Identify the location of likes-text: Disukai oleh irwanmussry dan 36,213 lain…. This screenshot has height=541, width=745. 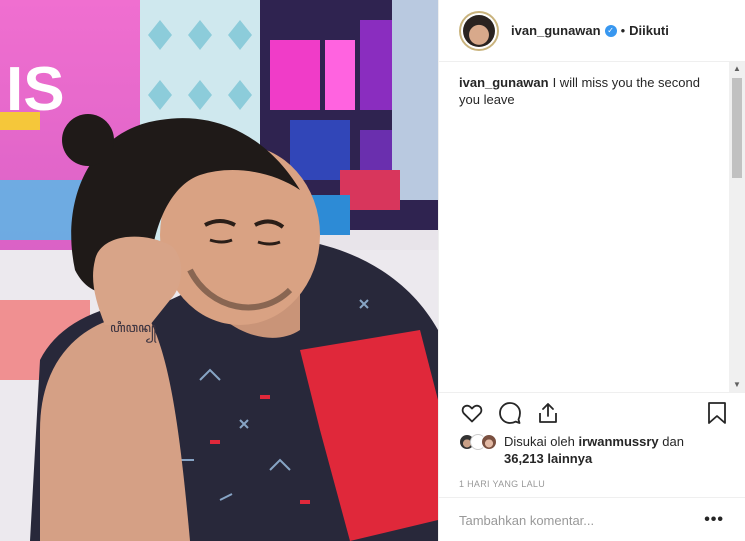
(609, 450).